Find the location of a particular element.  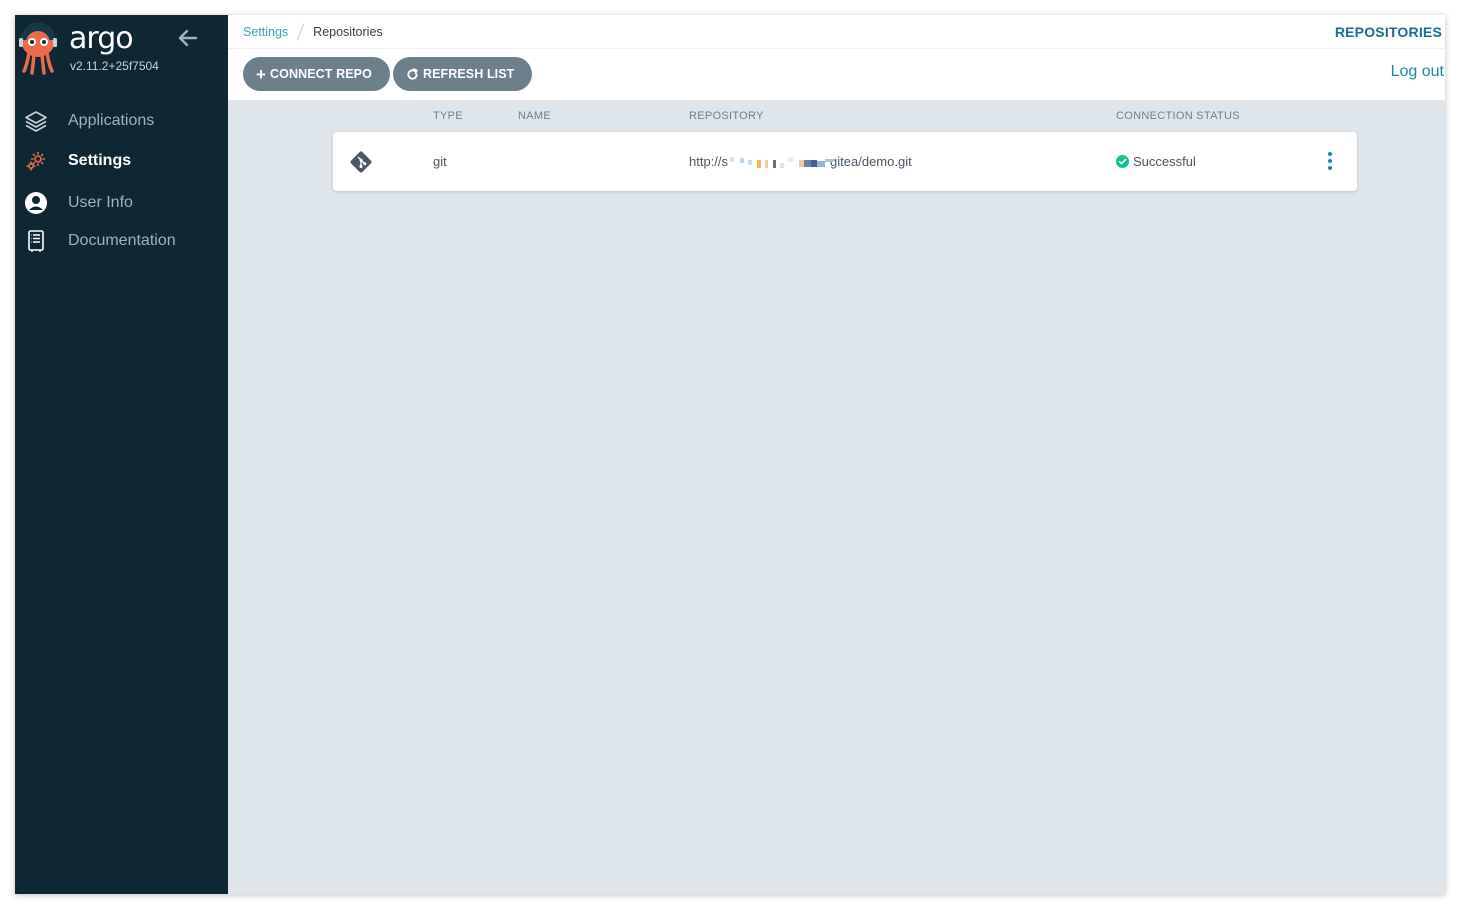

brand: argo v2.11.2+25f7504 is located at coordinates (121, 51).